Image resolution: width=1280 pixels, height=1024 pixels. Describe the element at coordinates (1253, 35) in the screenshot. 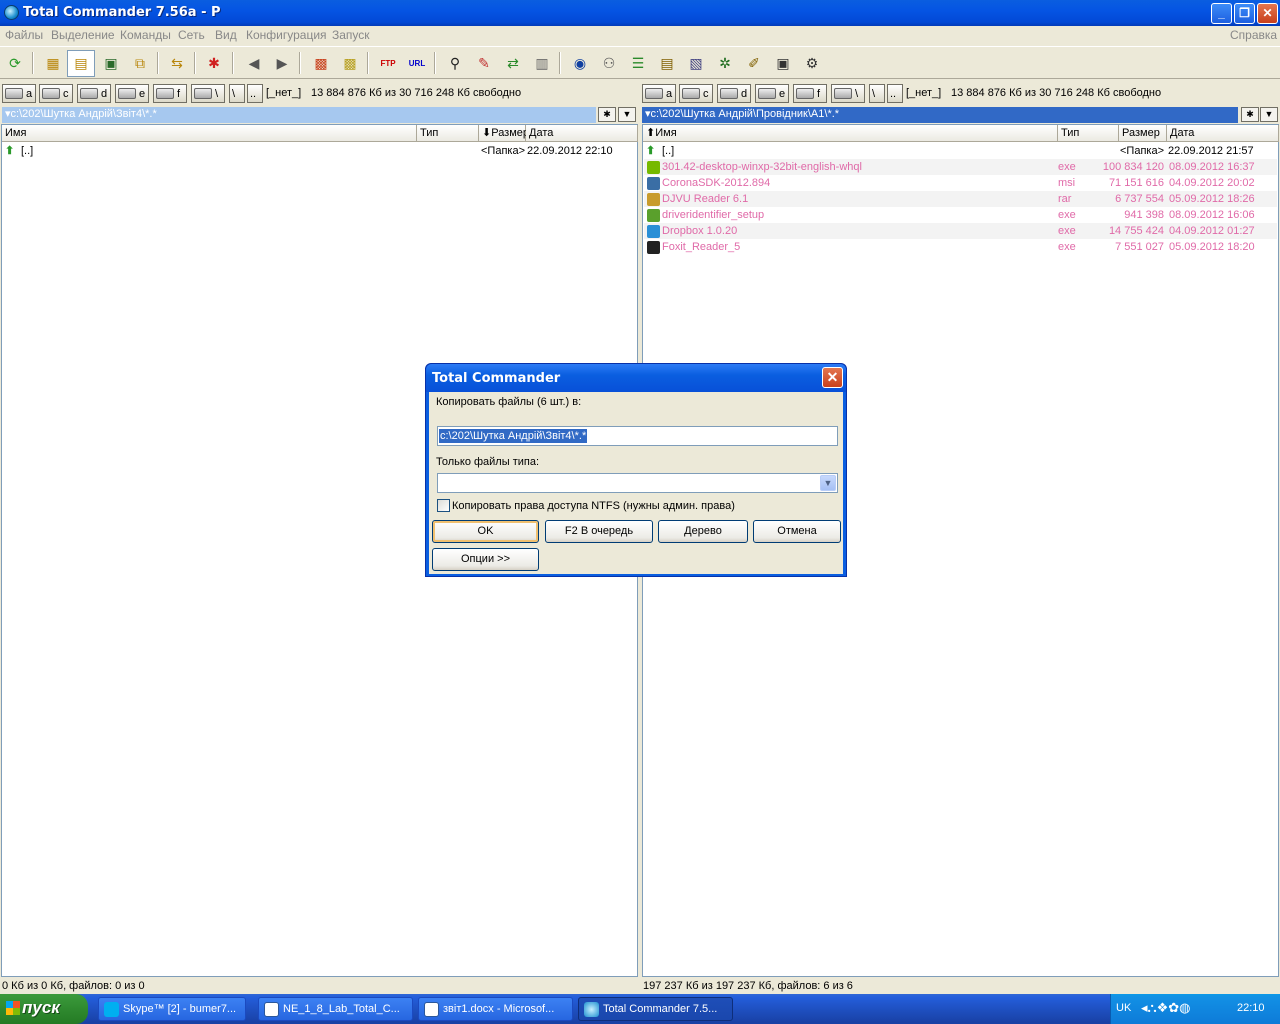

I see `menu-help: Справка` at that location.